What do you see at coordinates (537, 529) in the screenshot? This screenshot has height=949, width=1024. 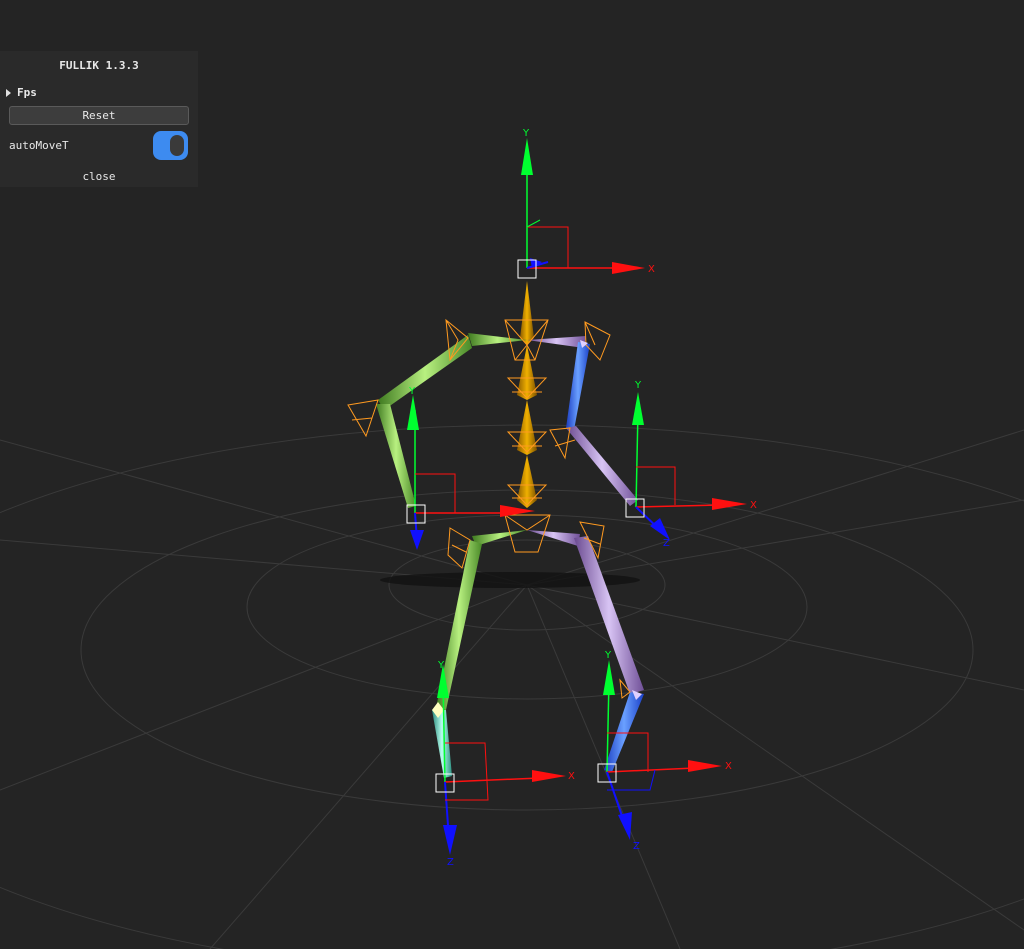 I see `joint-markers` at bounding box center [537, 529].